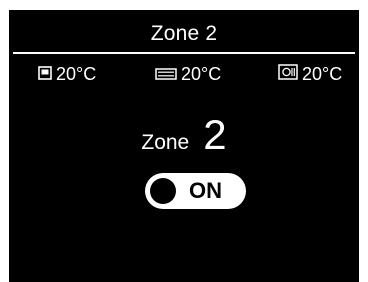 The image size is (368, 282). Describe the element at coordinates (165, 142) in the screenshot. I see `zone-label: Zone` at that location.